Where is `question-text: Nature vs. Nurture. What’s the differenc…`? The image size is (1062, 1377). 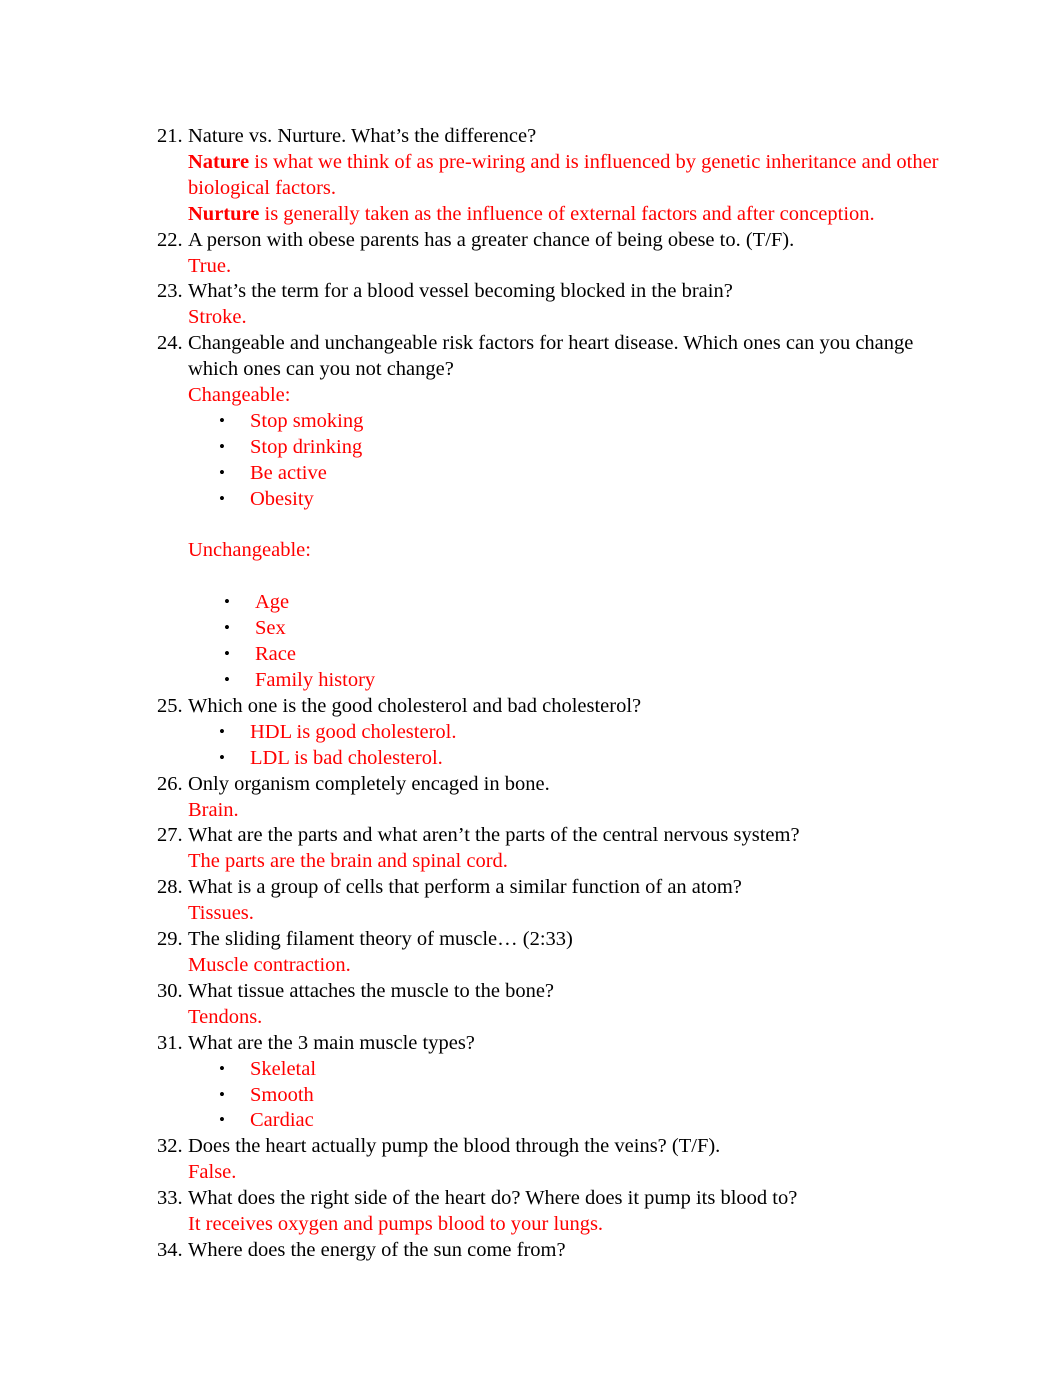 question-text: Nature vs. Nurture. What’s the differenc… is located at coordinates (362, 136).